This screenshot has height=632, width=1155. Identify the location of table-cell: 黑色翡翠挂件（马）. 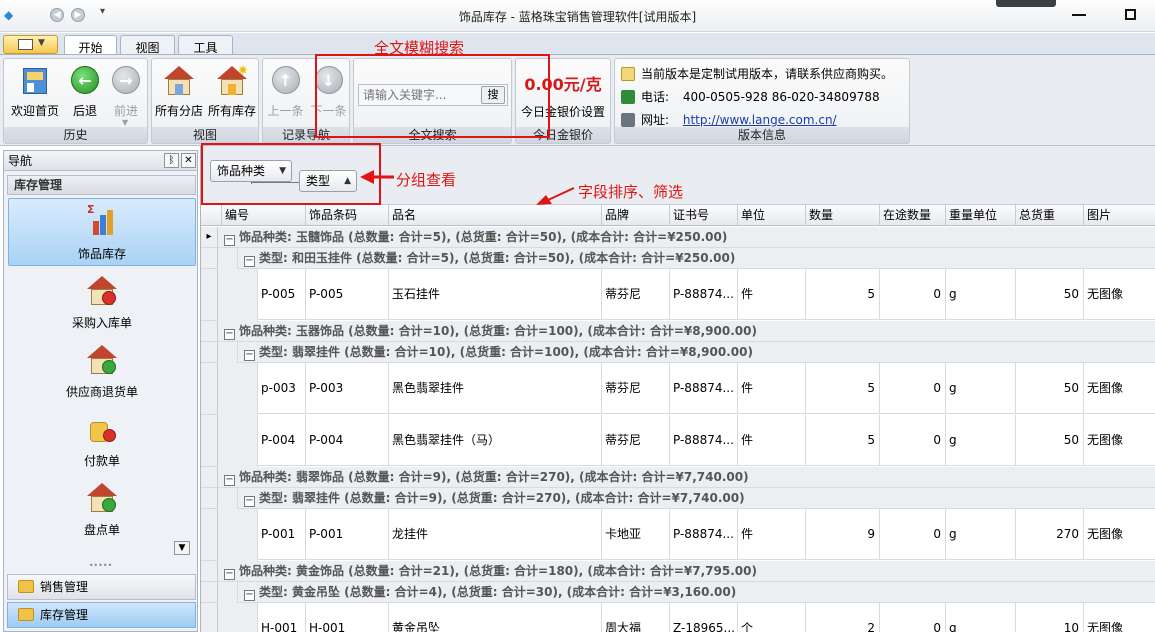
(495, 440).